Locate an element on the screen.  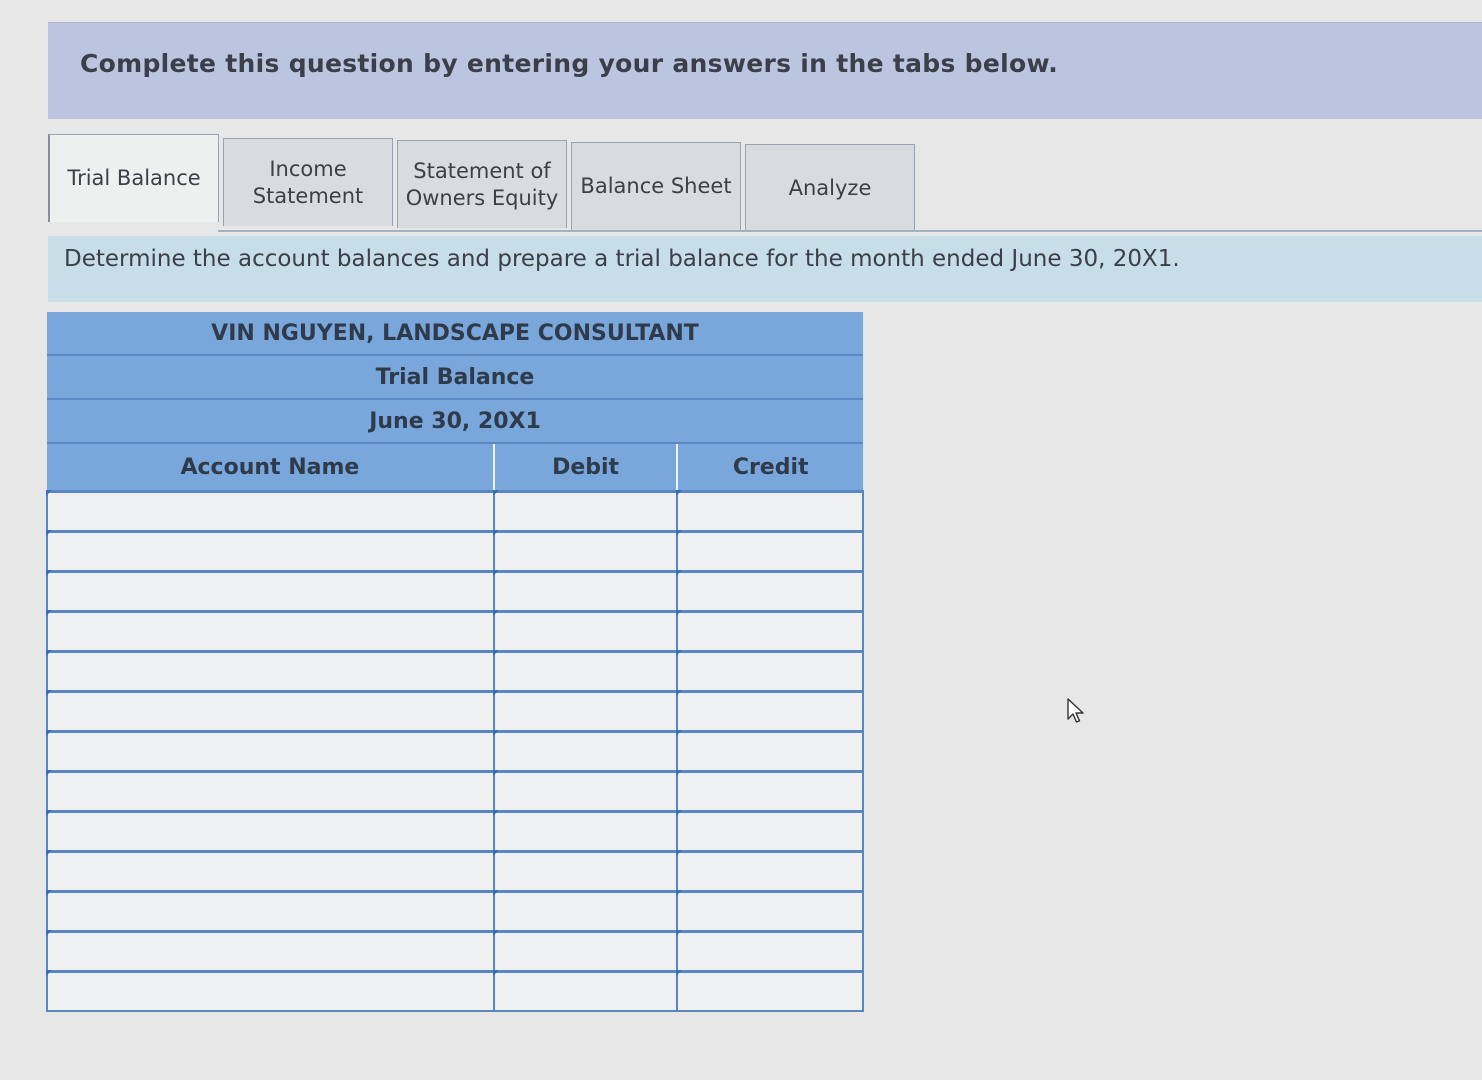
tab-trial-balance: Trial Balance is located at coordinates (133, 178).